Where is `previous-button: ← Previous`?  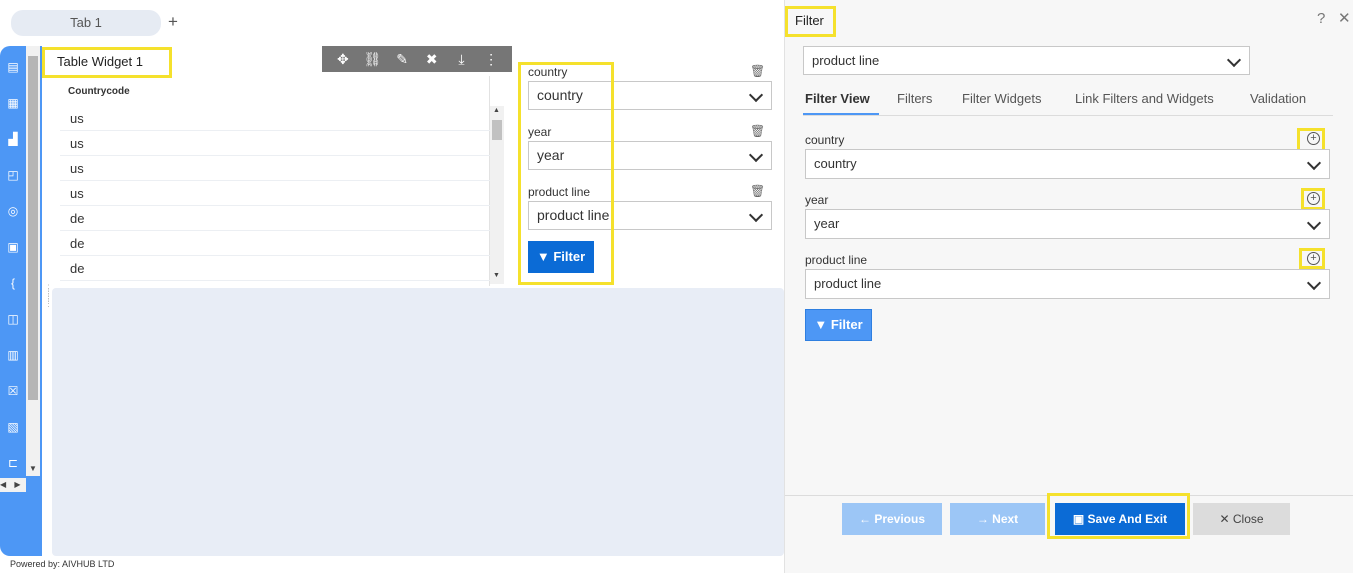 previous-button: ← Previous is located at coordinates (892, 519).